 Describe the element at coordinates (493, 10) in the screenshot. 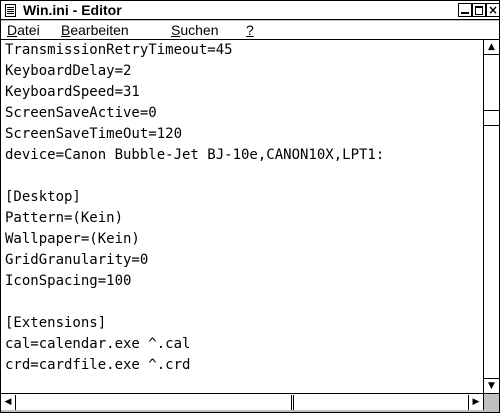

I see `close-button: ×` at that location.